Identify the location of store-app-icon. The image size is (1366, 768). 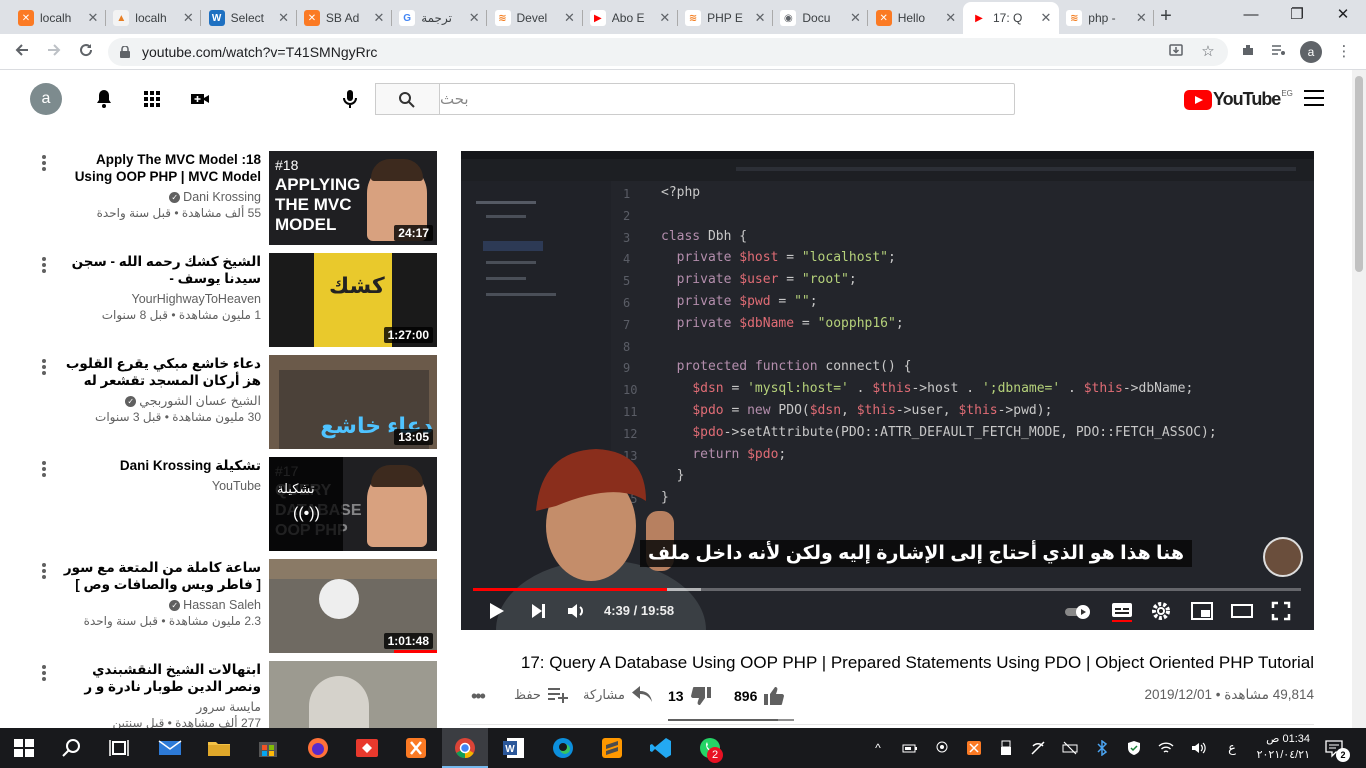
(268, 748).